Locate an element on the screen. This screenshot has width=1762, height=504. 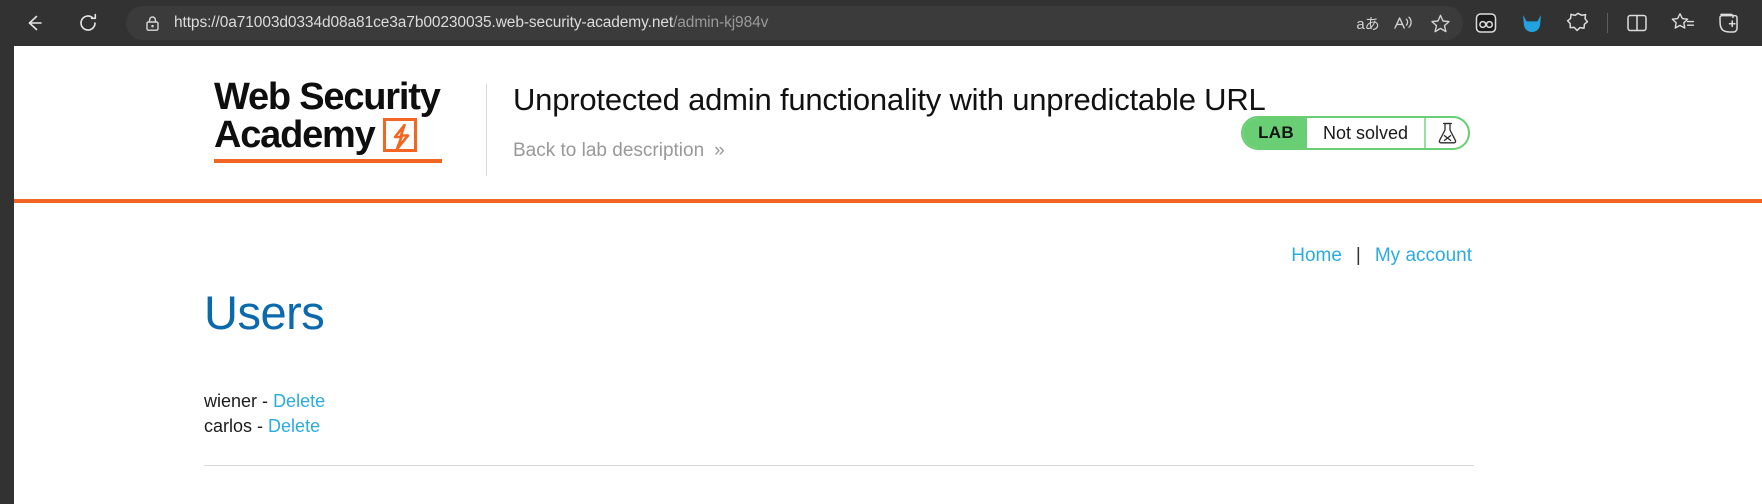
lab-status-badge: LAB Not solved is located at coordinates (1355, 133).